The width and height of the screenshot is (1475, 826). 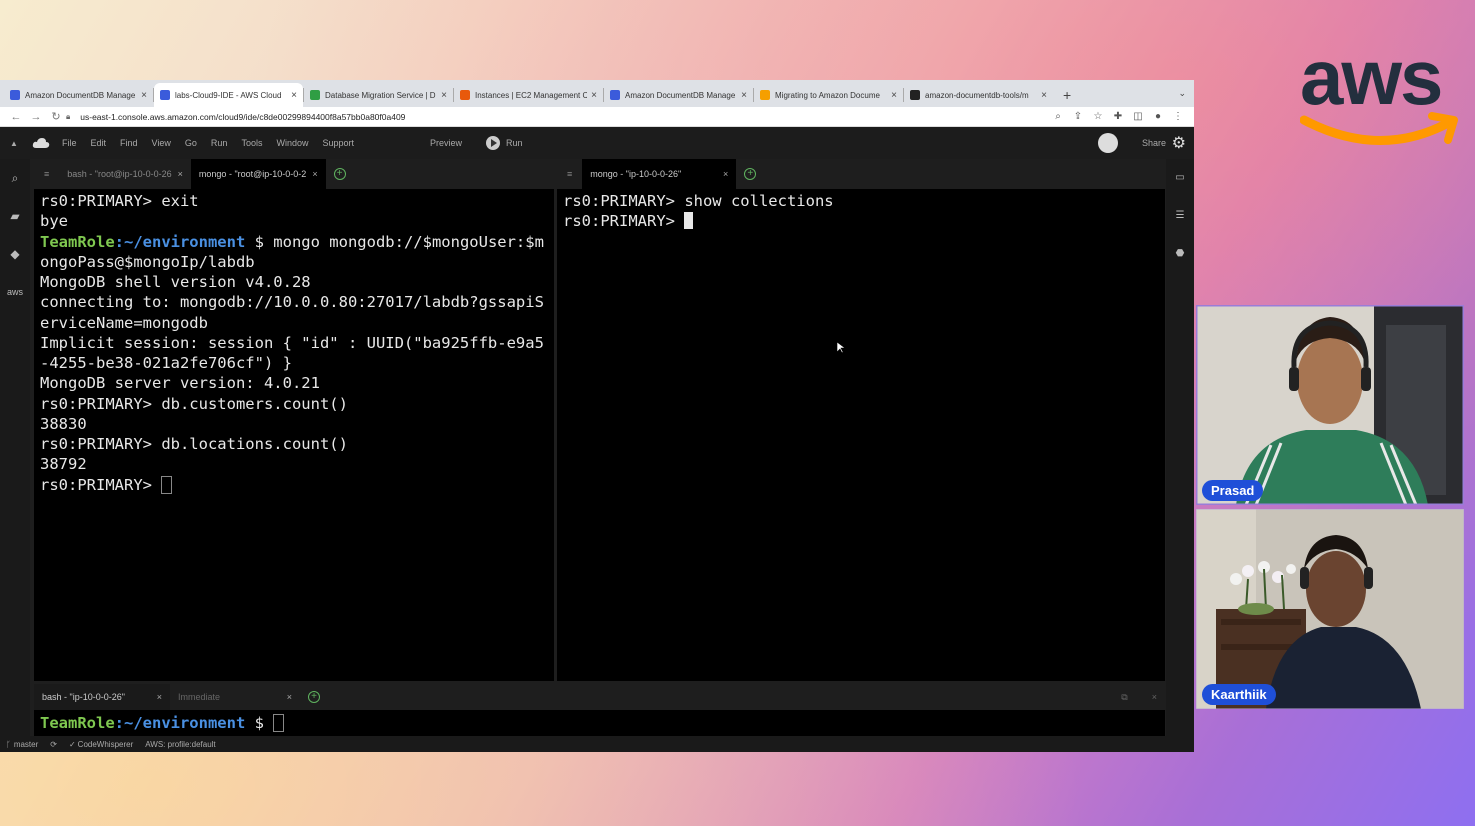 What do you see at coordinates (1154, 697) in the screenshot?
I see `close-panel-icon: ×` at bounding box center [1154, 697].